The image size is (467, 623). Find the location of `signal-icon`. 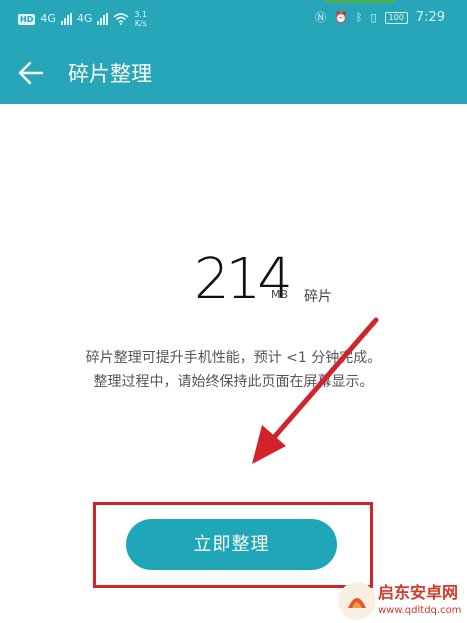

signal-icon is located at coordinates (66, 19).